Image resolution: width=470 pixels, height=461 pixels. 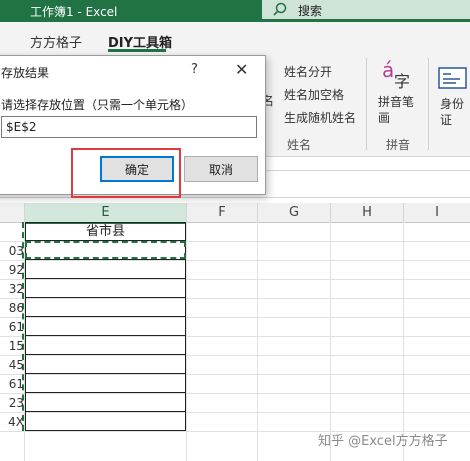 I want to click on tab-fangfang: 方方格子, so click(x=56, y=41).